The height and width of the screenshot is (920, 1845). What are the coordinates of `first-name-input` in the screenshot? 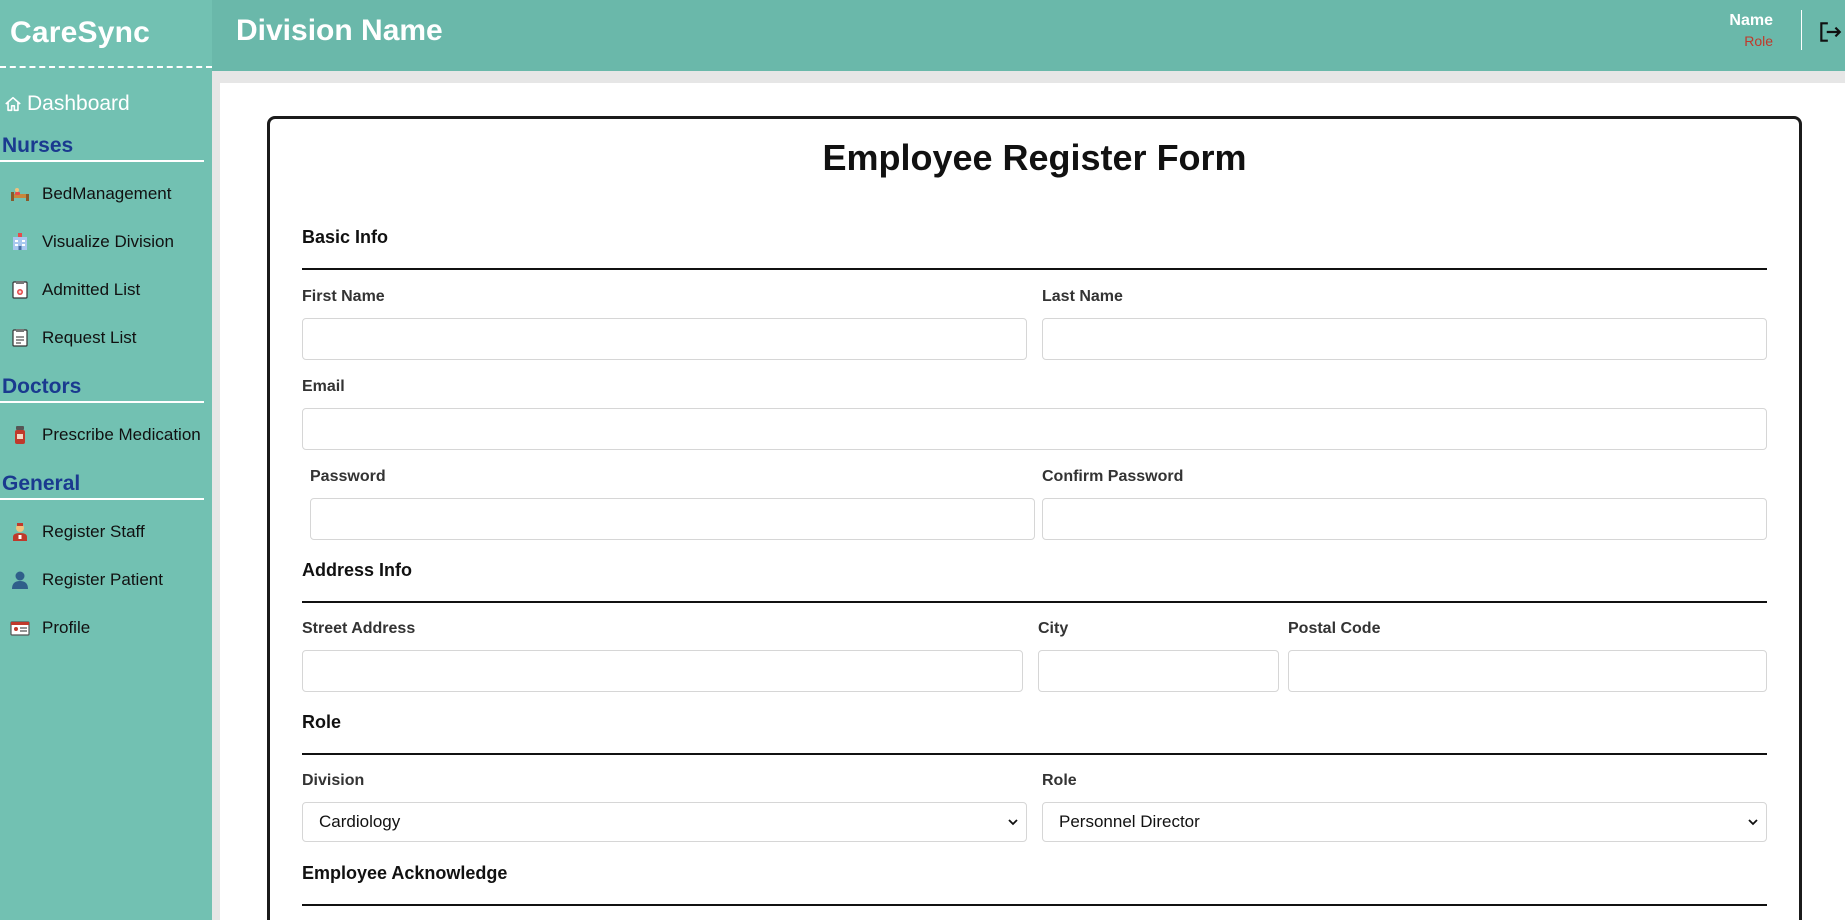 It's located at (664, 339).